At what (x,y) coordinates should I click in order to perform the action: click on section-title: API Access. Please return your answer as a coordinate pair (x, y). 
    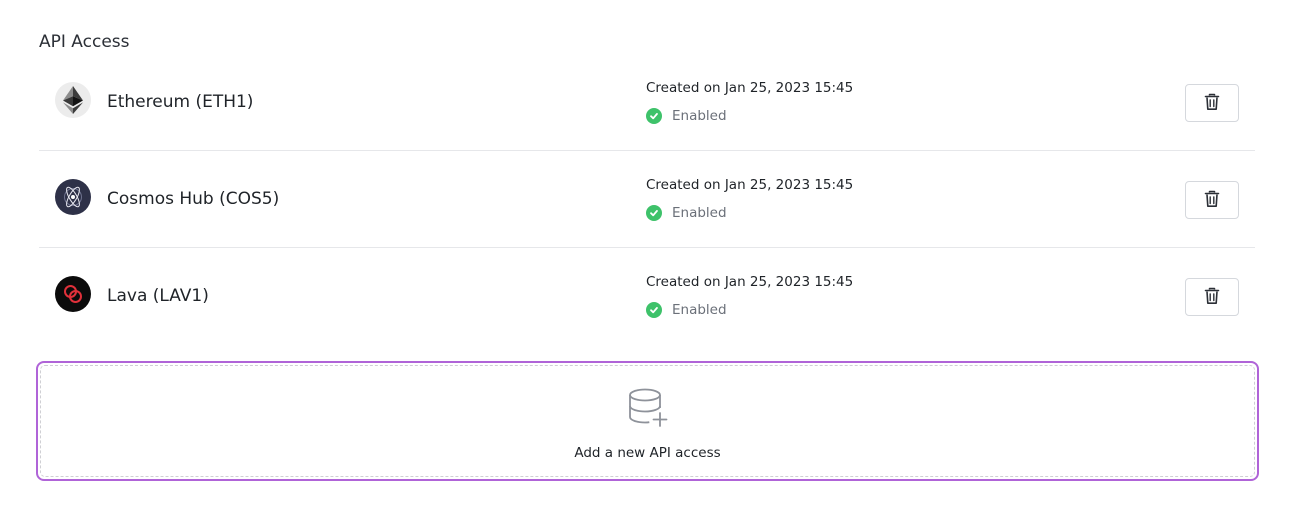
    Looking at the image, I should click on (84, 42).